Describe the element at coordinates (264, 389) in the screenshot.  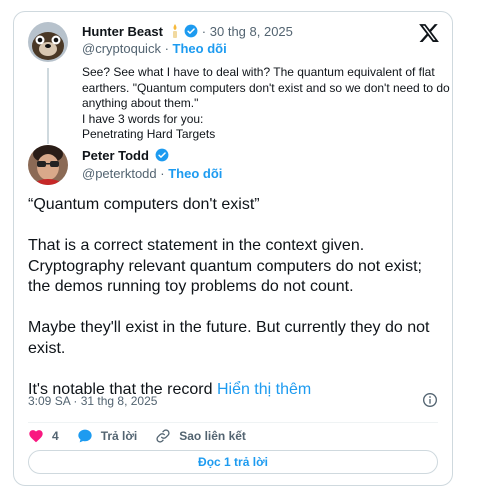
I see `show-more-link: Hiển thị thêm` at that location.